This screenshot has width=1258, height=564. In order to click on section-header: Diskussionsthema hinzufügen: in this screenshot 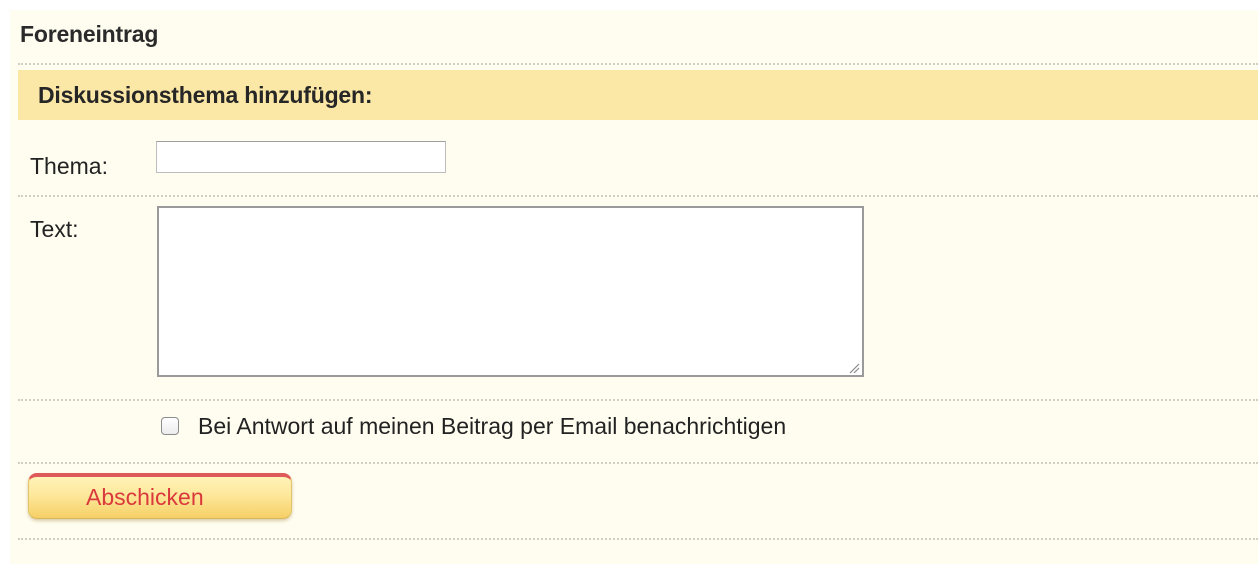, I will do `click(638, 95)`.